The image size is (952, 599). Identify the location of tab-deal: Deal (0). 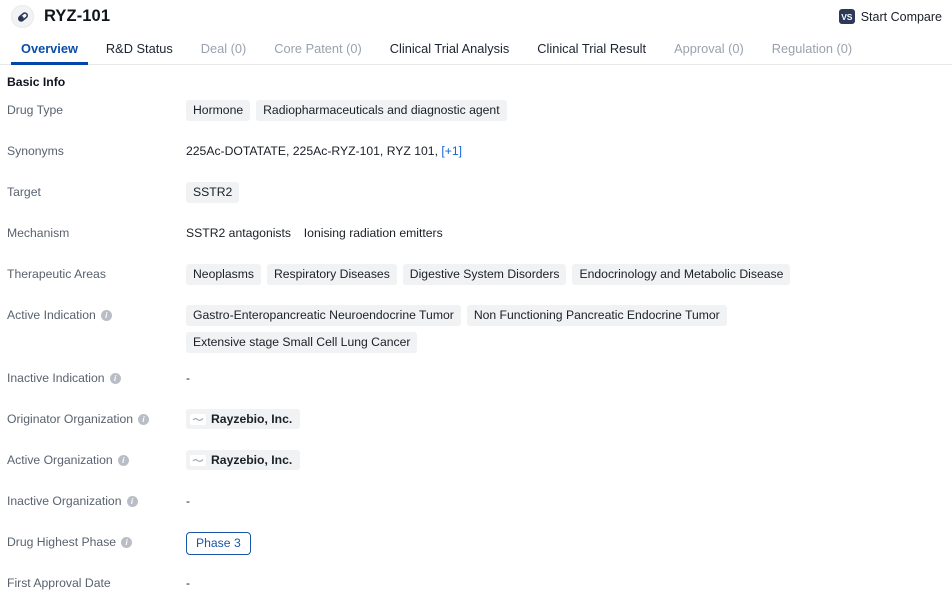
(224, 48).